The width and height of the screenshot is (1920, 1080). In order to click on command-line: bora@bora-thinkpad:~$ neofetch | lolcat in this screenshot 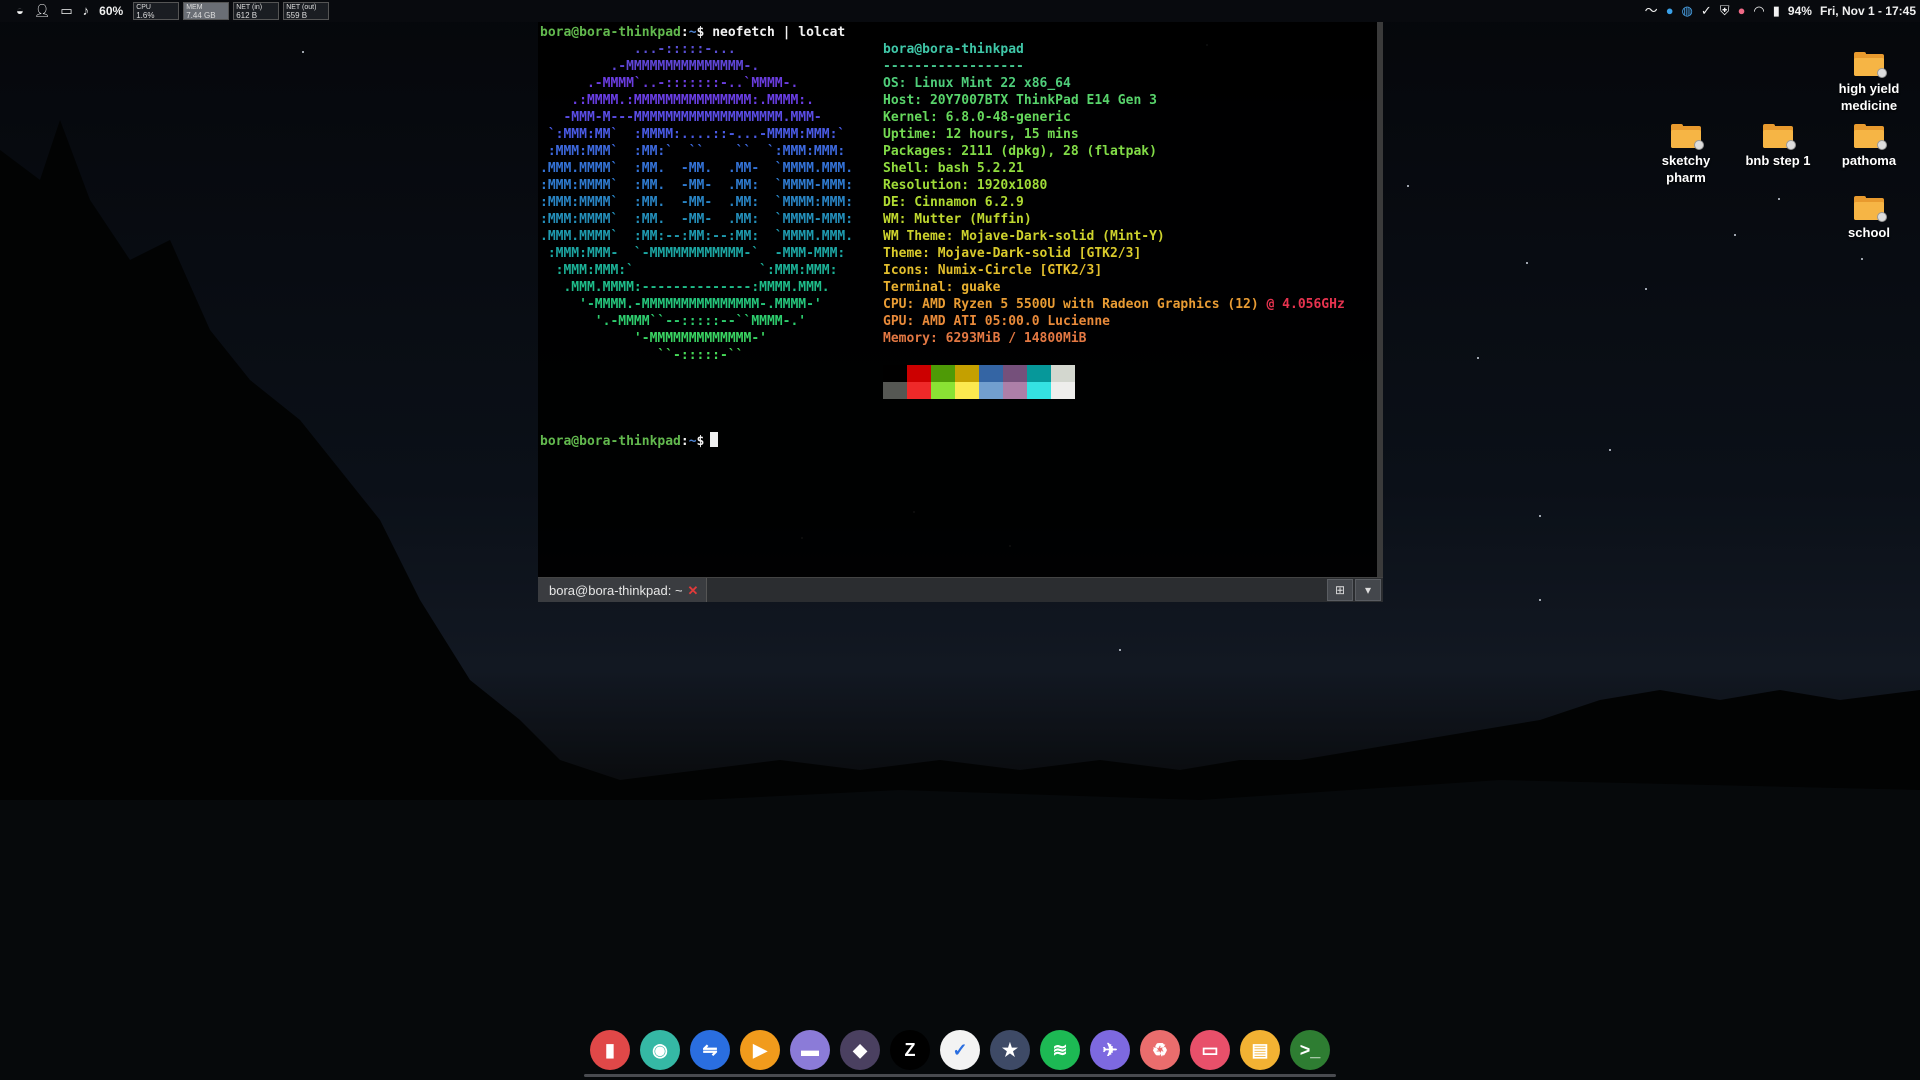, I will do `click(692, 32)`.